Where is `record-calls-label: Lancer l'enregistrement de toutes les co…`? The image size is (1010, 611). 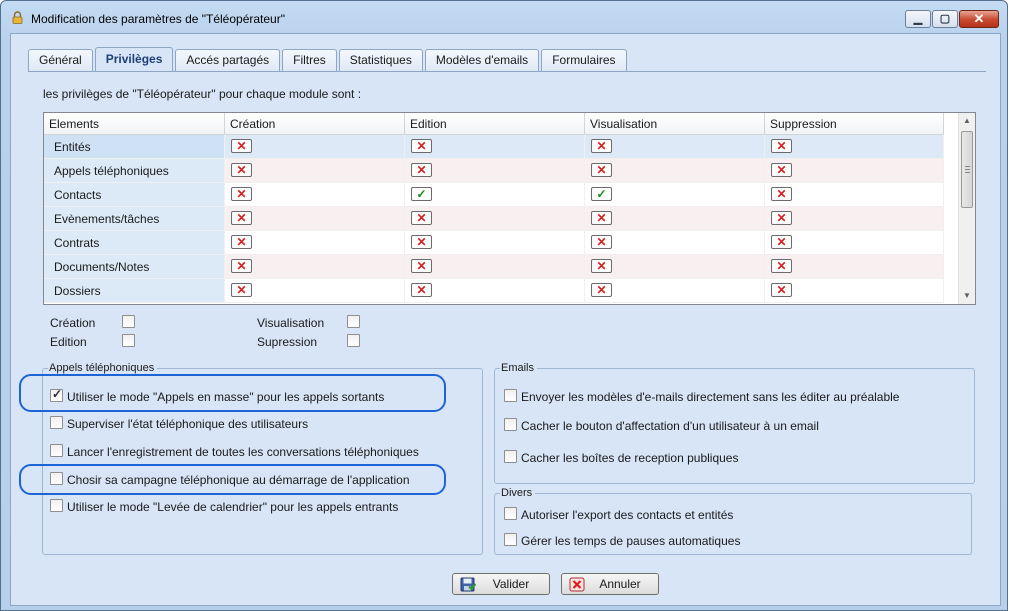
record-calls-label: Lancer l'enregistrement de toutes les co… is located at coordinates (243, 452).